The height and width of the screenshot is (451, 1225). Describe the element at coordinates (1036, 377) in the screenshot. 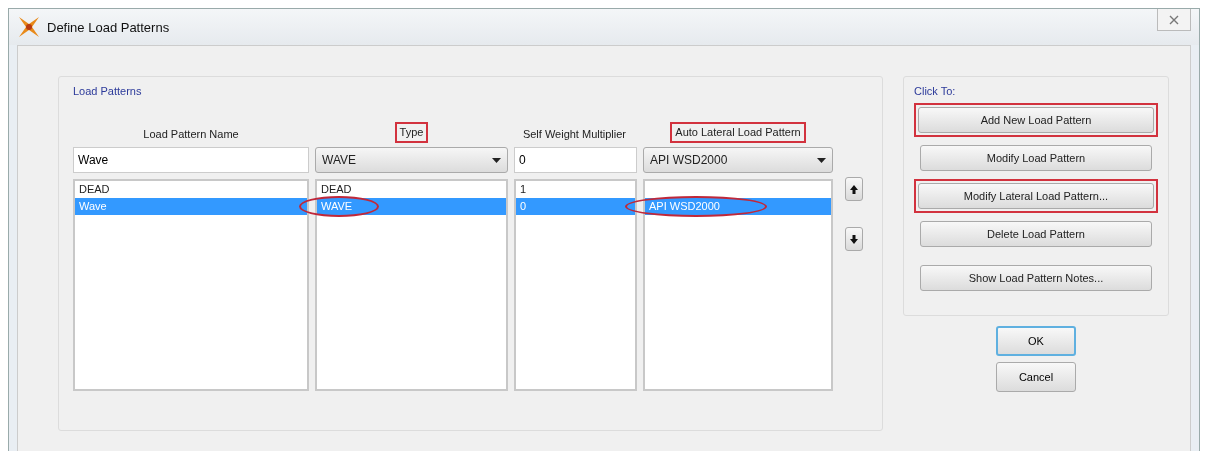

I see `dialog-button: Cancel` at that location.